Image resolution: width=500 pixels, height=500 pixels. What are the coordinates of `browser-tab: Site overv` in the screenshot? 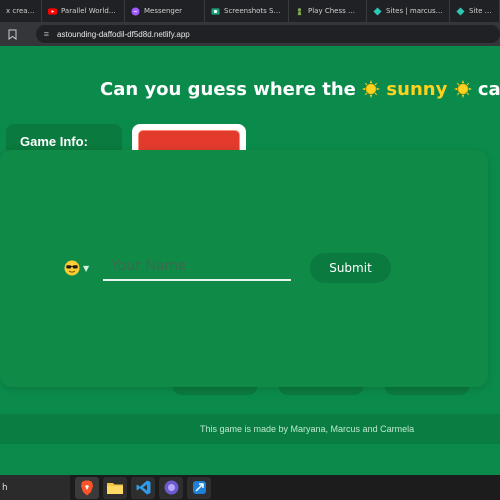 It's located at (475, 11).